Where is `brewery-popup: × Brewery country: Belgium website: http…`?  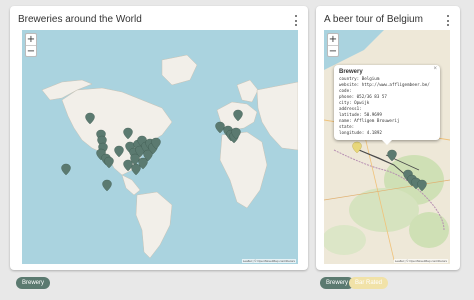 brewery-popup: × Brewery country: Belgium website: http… is located at coordinates (387, 105).